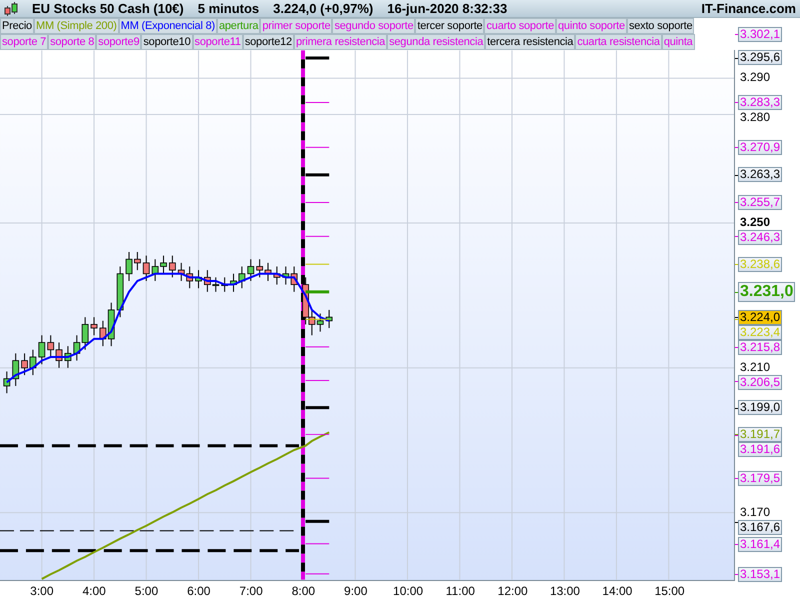  I want to click on quote-datetime: 16-jun-2020 8:32:33, so click(447, 8).